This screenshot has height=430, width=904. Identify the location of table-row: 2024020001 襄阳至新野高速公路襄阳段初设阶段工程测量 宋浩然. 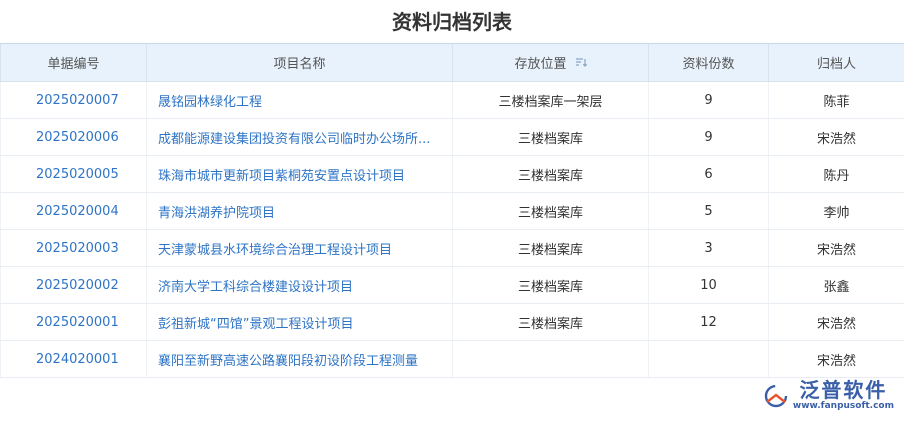
(452, 359).